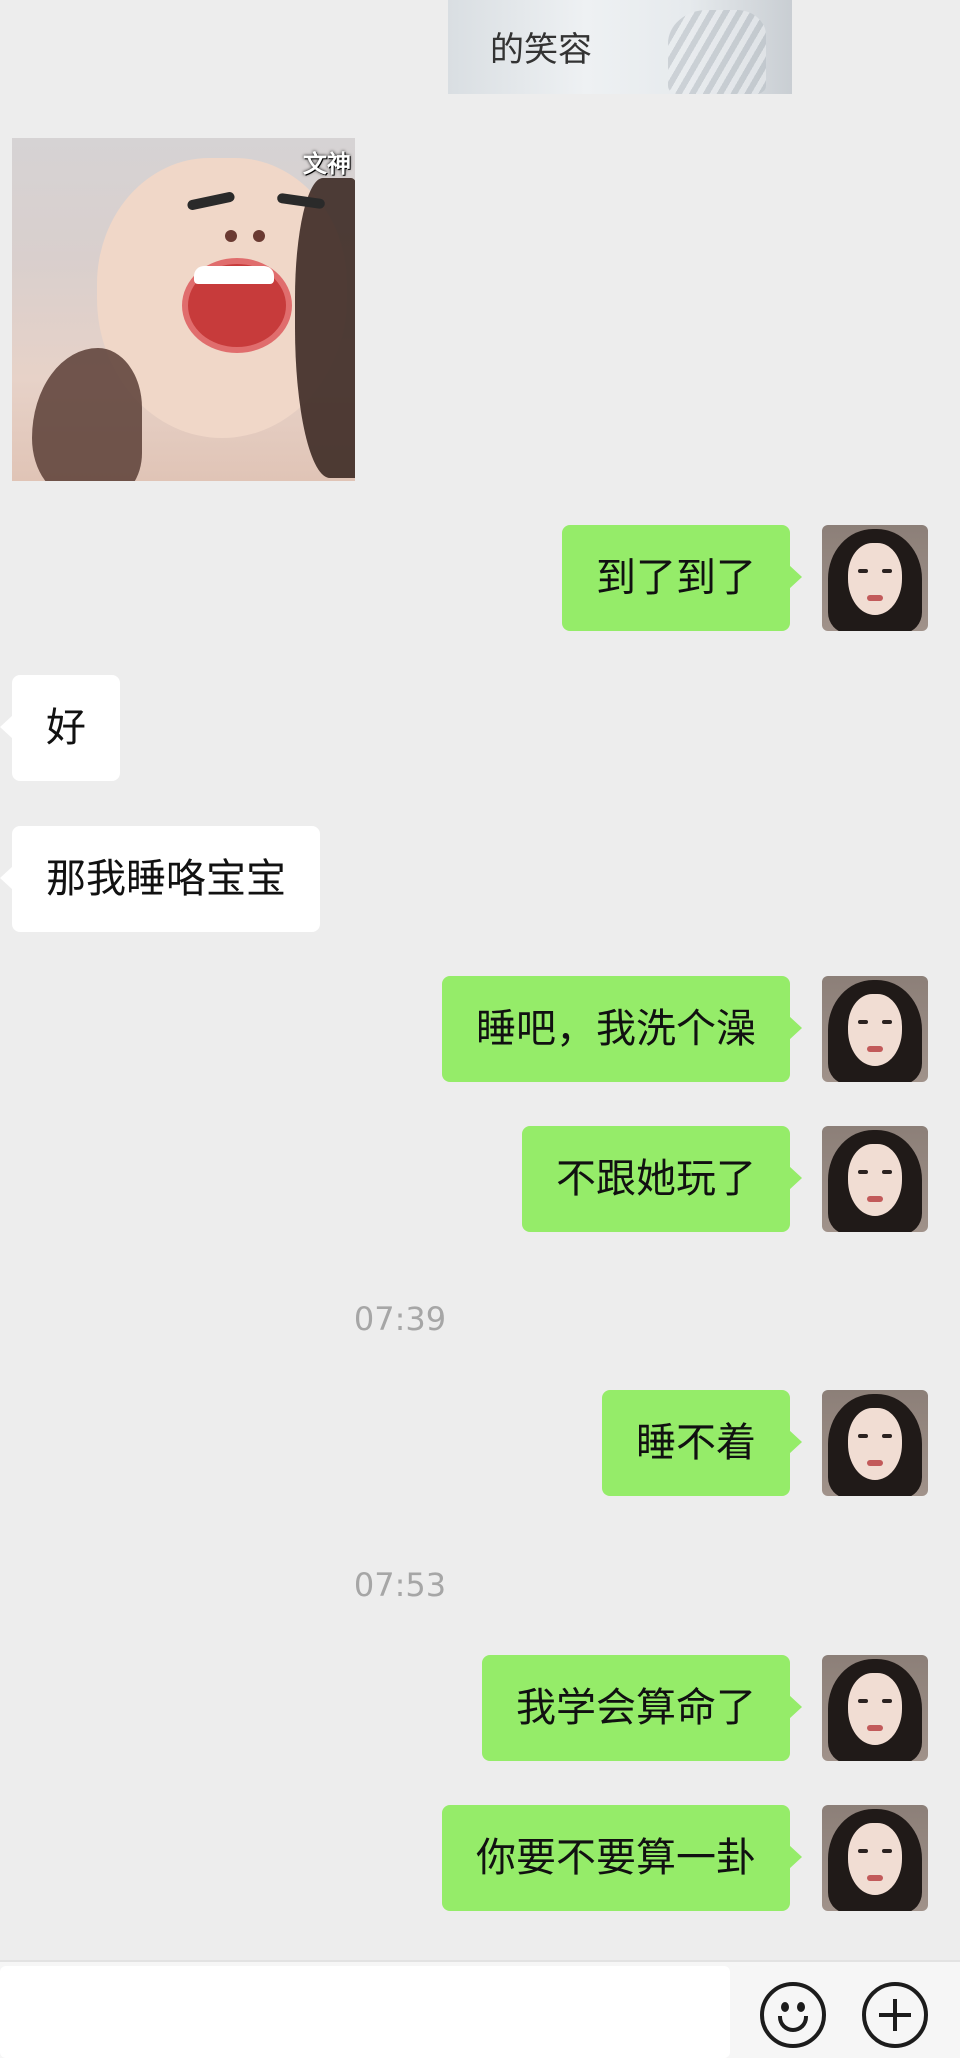  Describe the element at coordinates (642, 1708) in the screenshot. I see `message-bubble-sent: 我学会算命了` at that location.